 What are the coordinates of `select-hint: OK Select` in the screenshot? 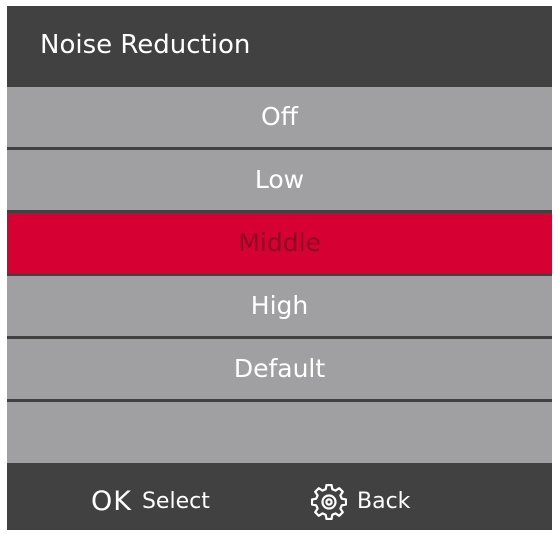 It's located at (150, 501).